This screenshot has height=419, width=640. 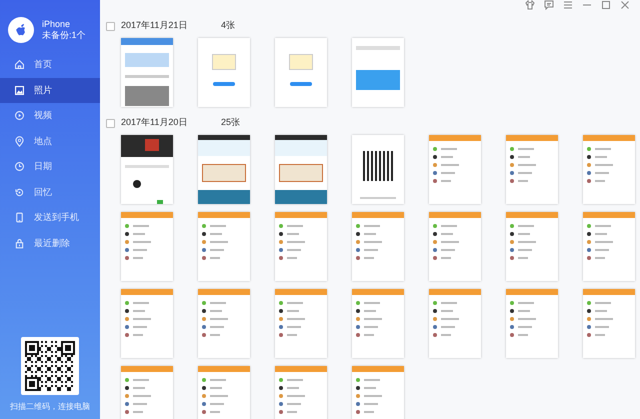 I want to click on close-icon, so click(x=625, y=5).